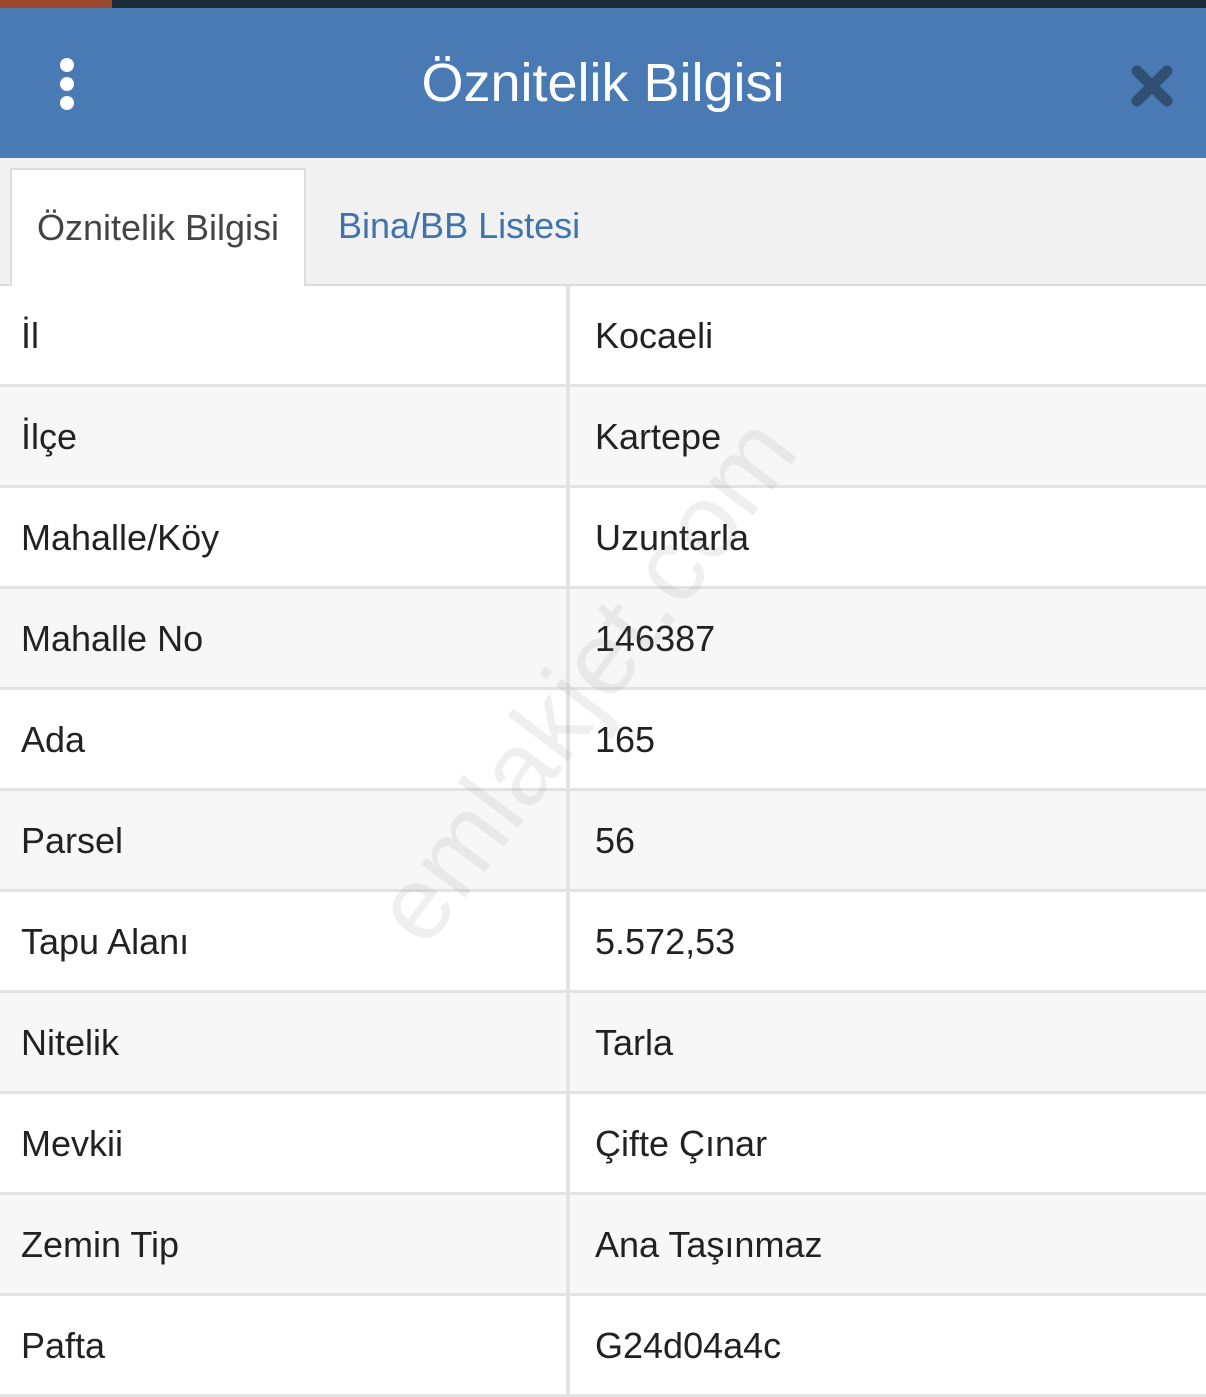  What do you see at coordinates (120, 537) in the screenshot?
I see `attribute-key: Mahalle/Köy` at bounding box center [120, 537].